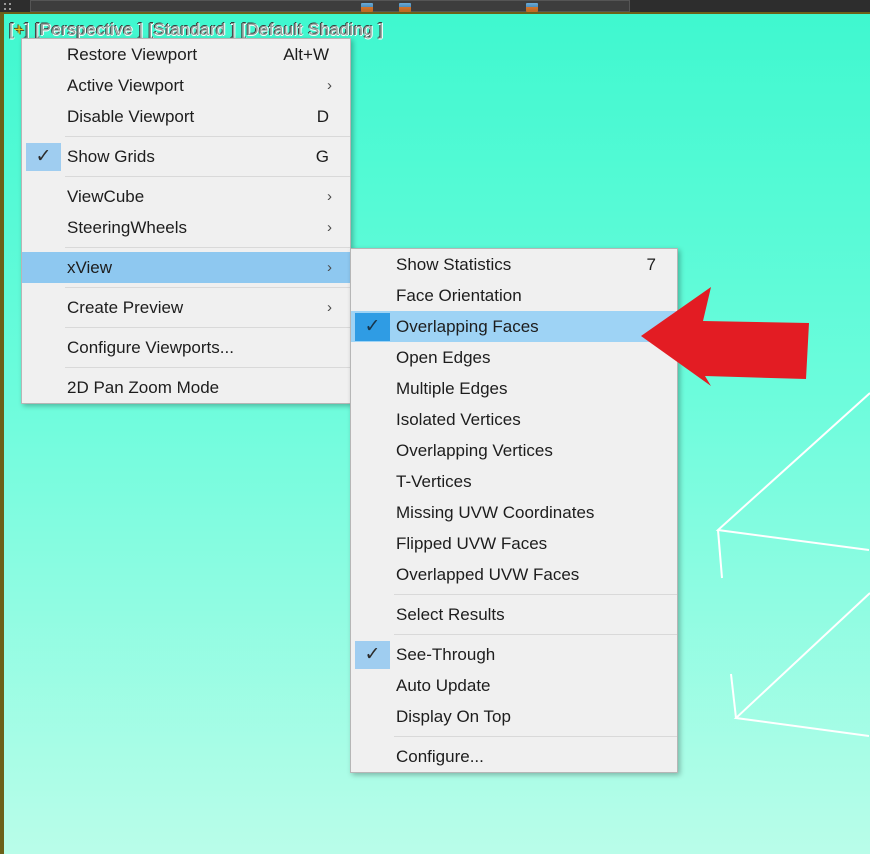 The width and height of the screenshot is (870, 854). Describe the element at coordinates (131, 116) in the screenshot. I see `menu-item-label: Disable Viewport` at that location.